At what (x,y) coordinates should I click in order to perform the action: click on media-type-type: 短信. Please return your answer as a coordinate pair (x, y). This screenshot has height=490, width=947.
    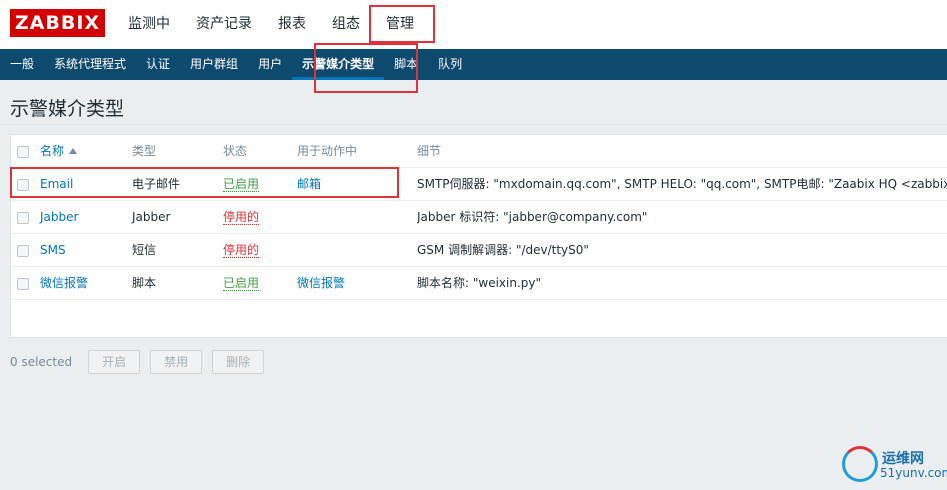
    Looking at the image, I should click on (144, 250).